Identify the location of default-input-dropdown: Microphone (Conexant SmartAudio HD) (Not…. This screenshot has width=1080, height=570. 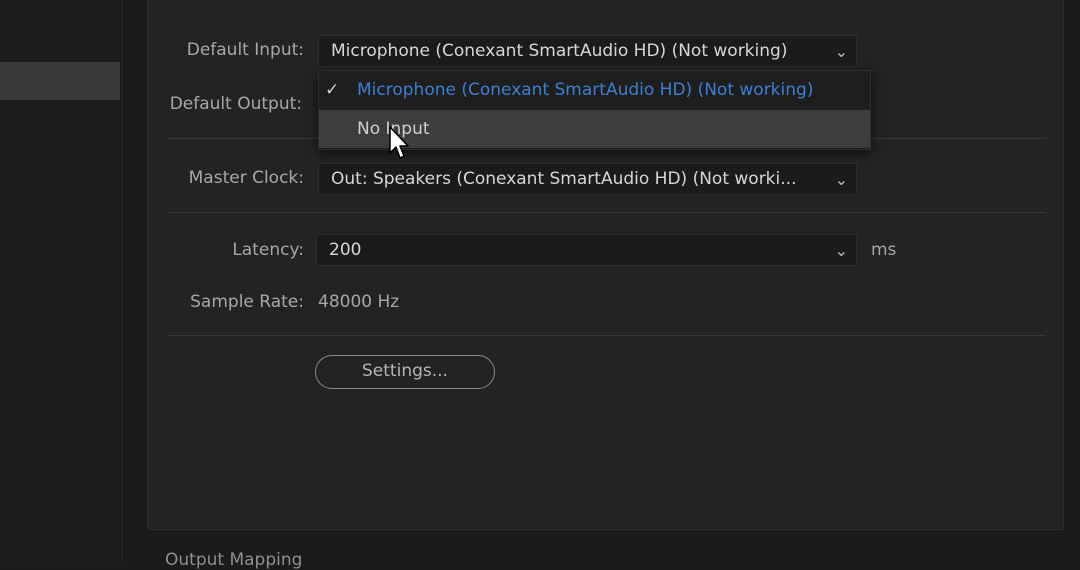
(587, 51).